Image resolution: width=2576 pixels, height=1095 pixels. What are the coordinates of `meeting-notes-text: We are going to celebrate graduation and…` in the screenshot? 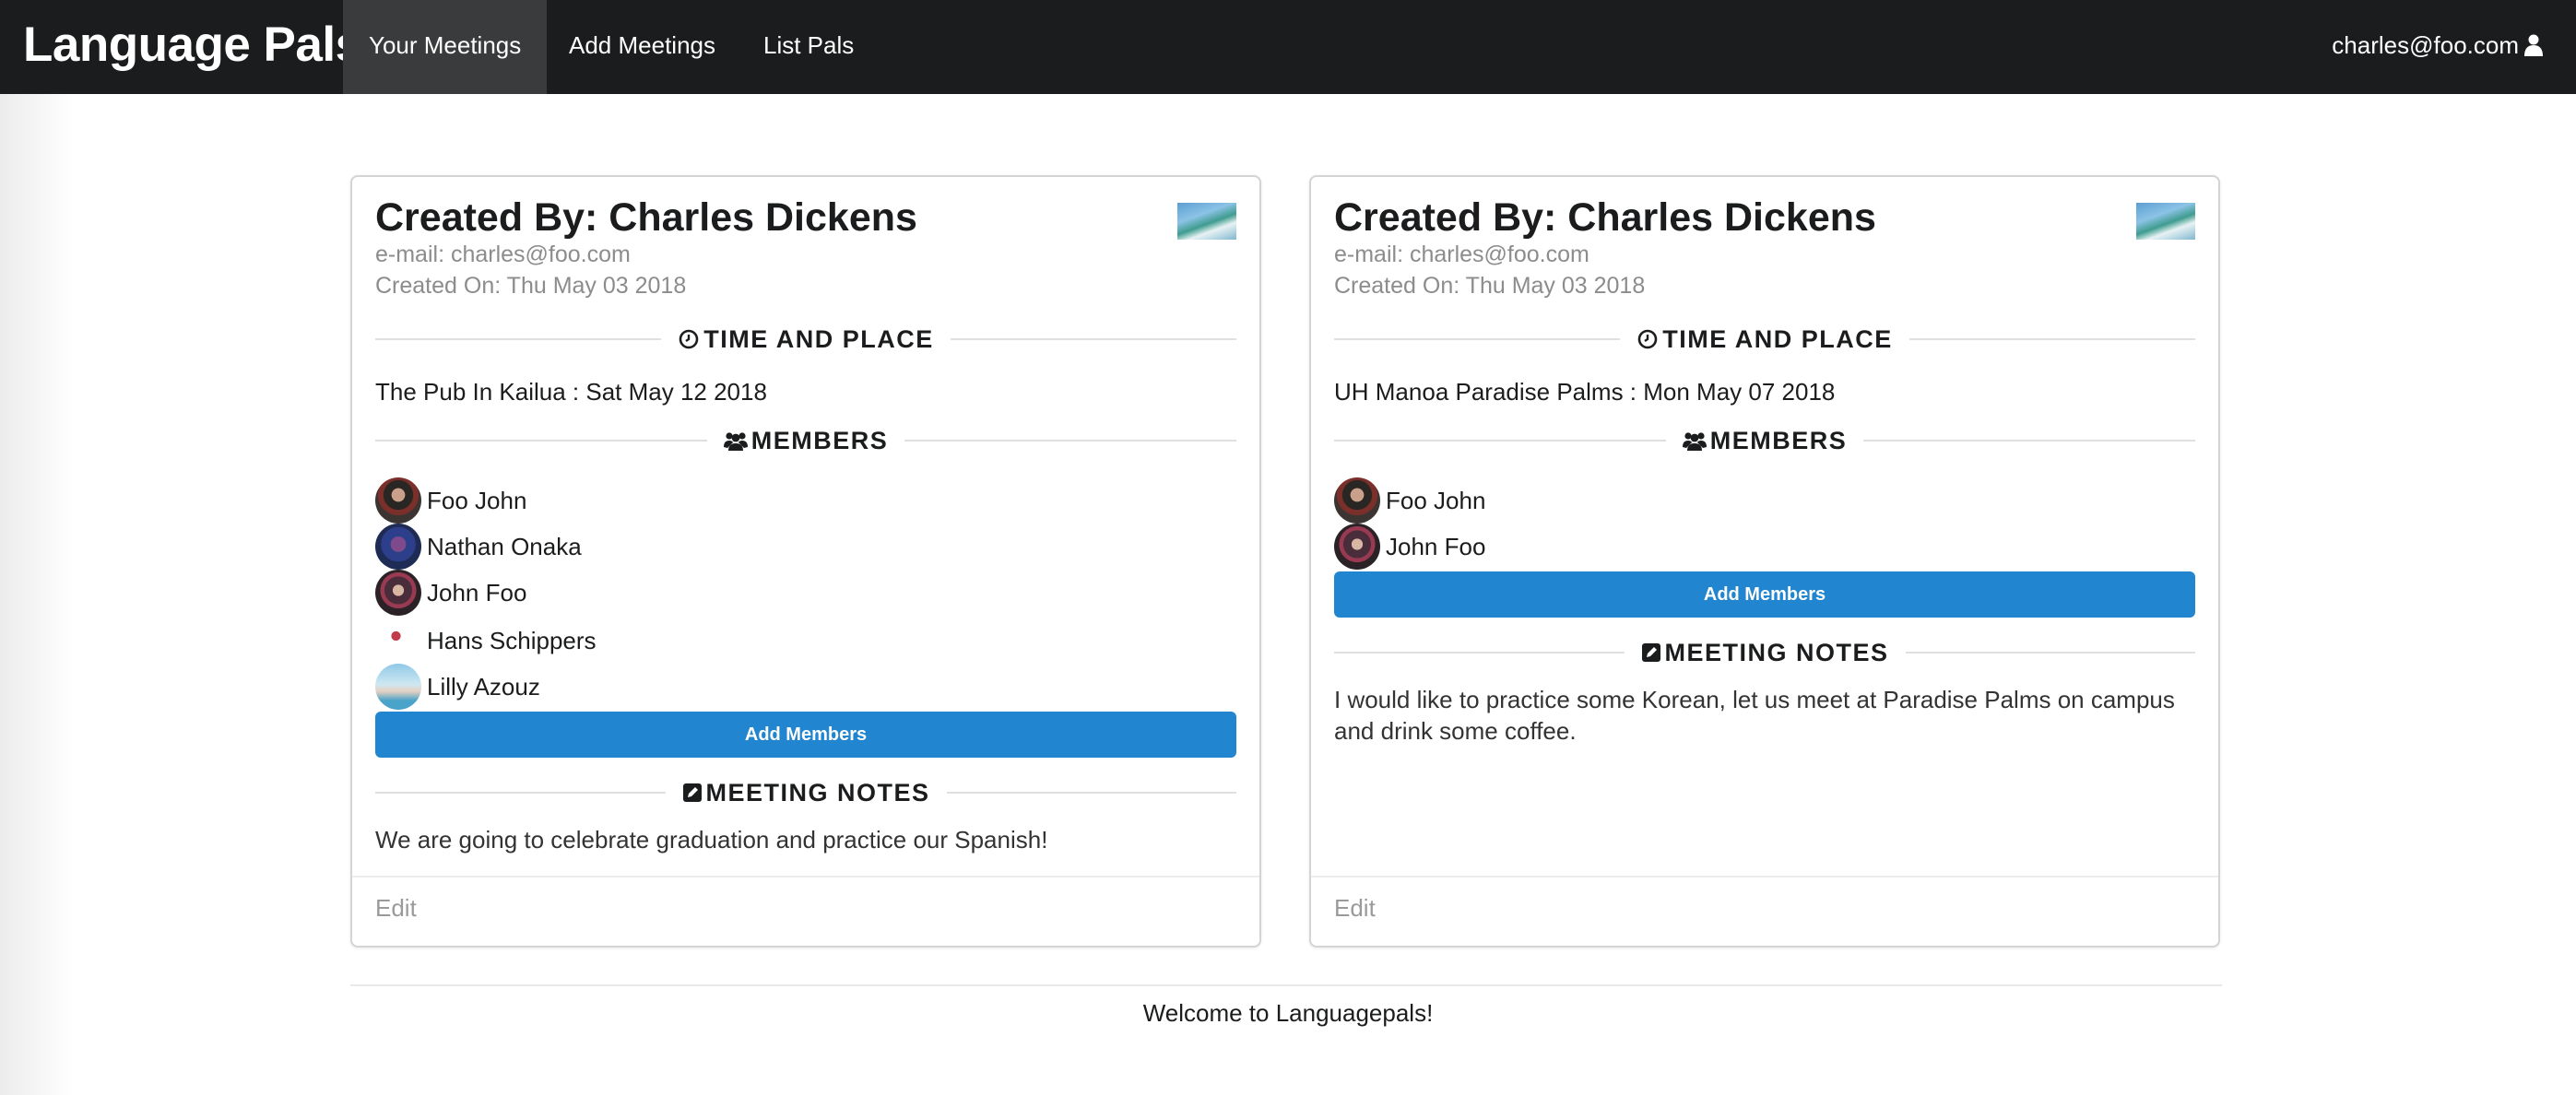 It's located at (711, 840).